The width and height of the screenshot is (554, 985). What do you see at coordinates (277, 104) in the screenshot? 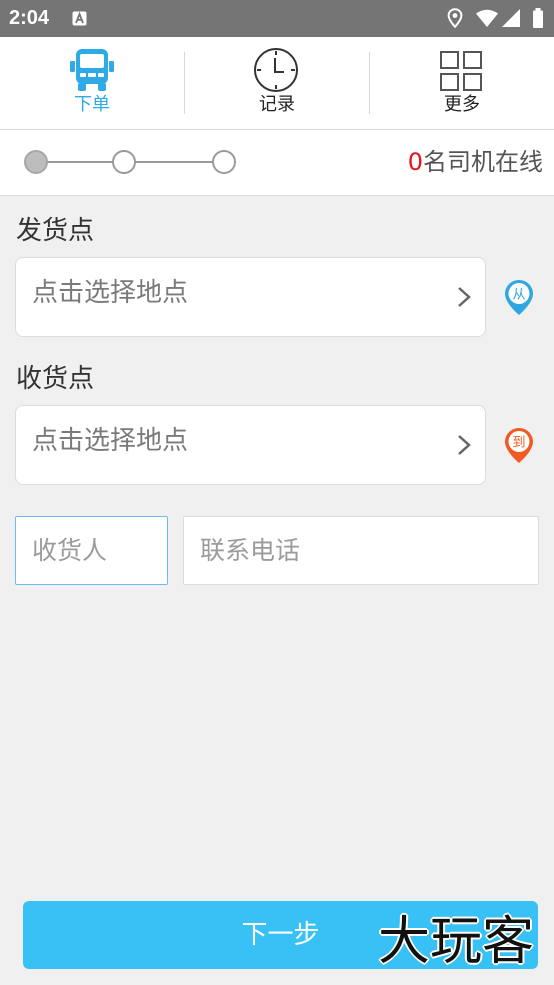
I see `tab-label: 记录` at bounding box center [277, 104].